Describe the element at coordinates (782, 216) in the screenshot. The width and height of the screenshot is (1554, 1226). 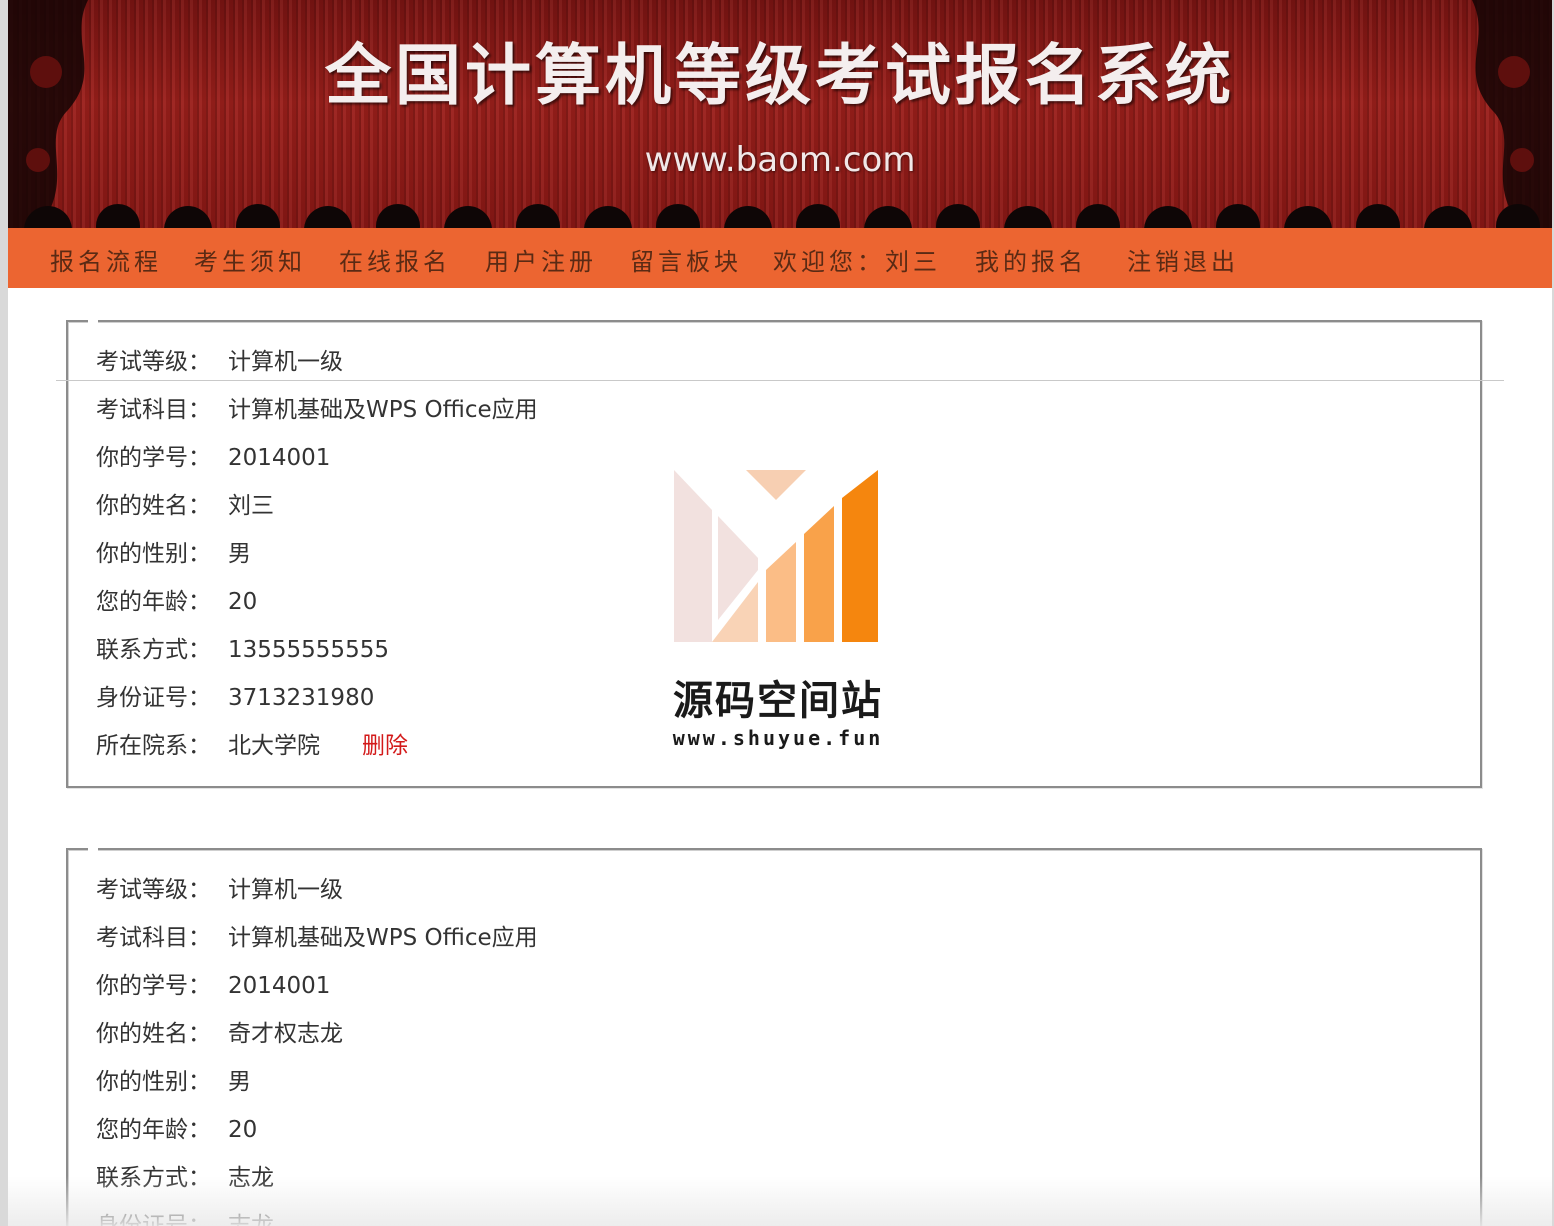
I see `scallop-ornament-icon` at that location.